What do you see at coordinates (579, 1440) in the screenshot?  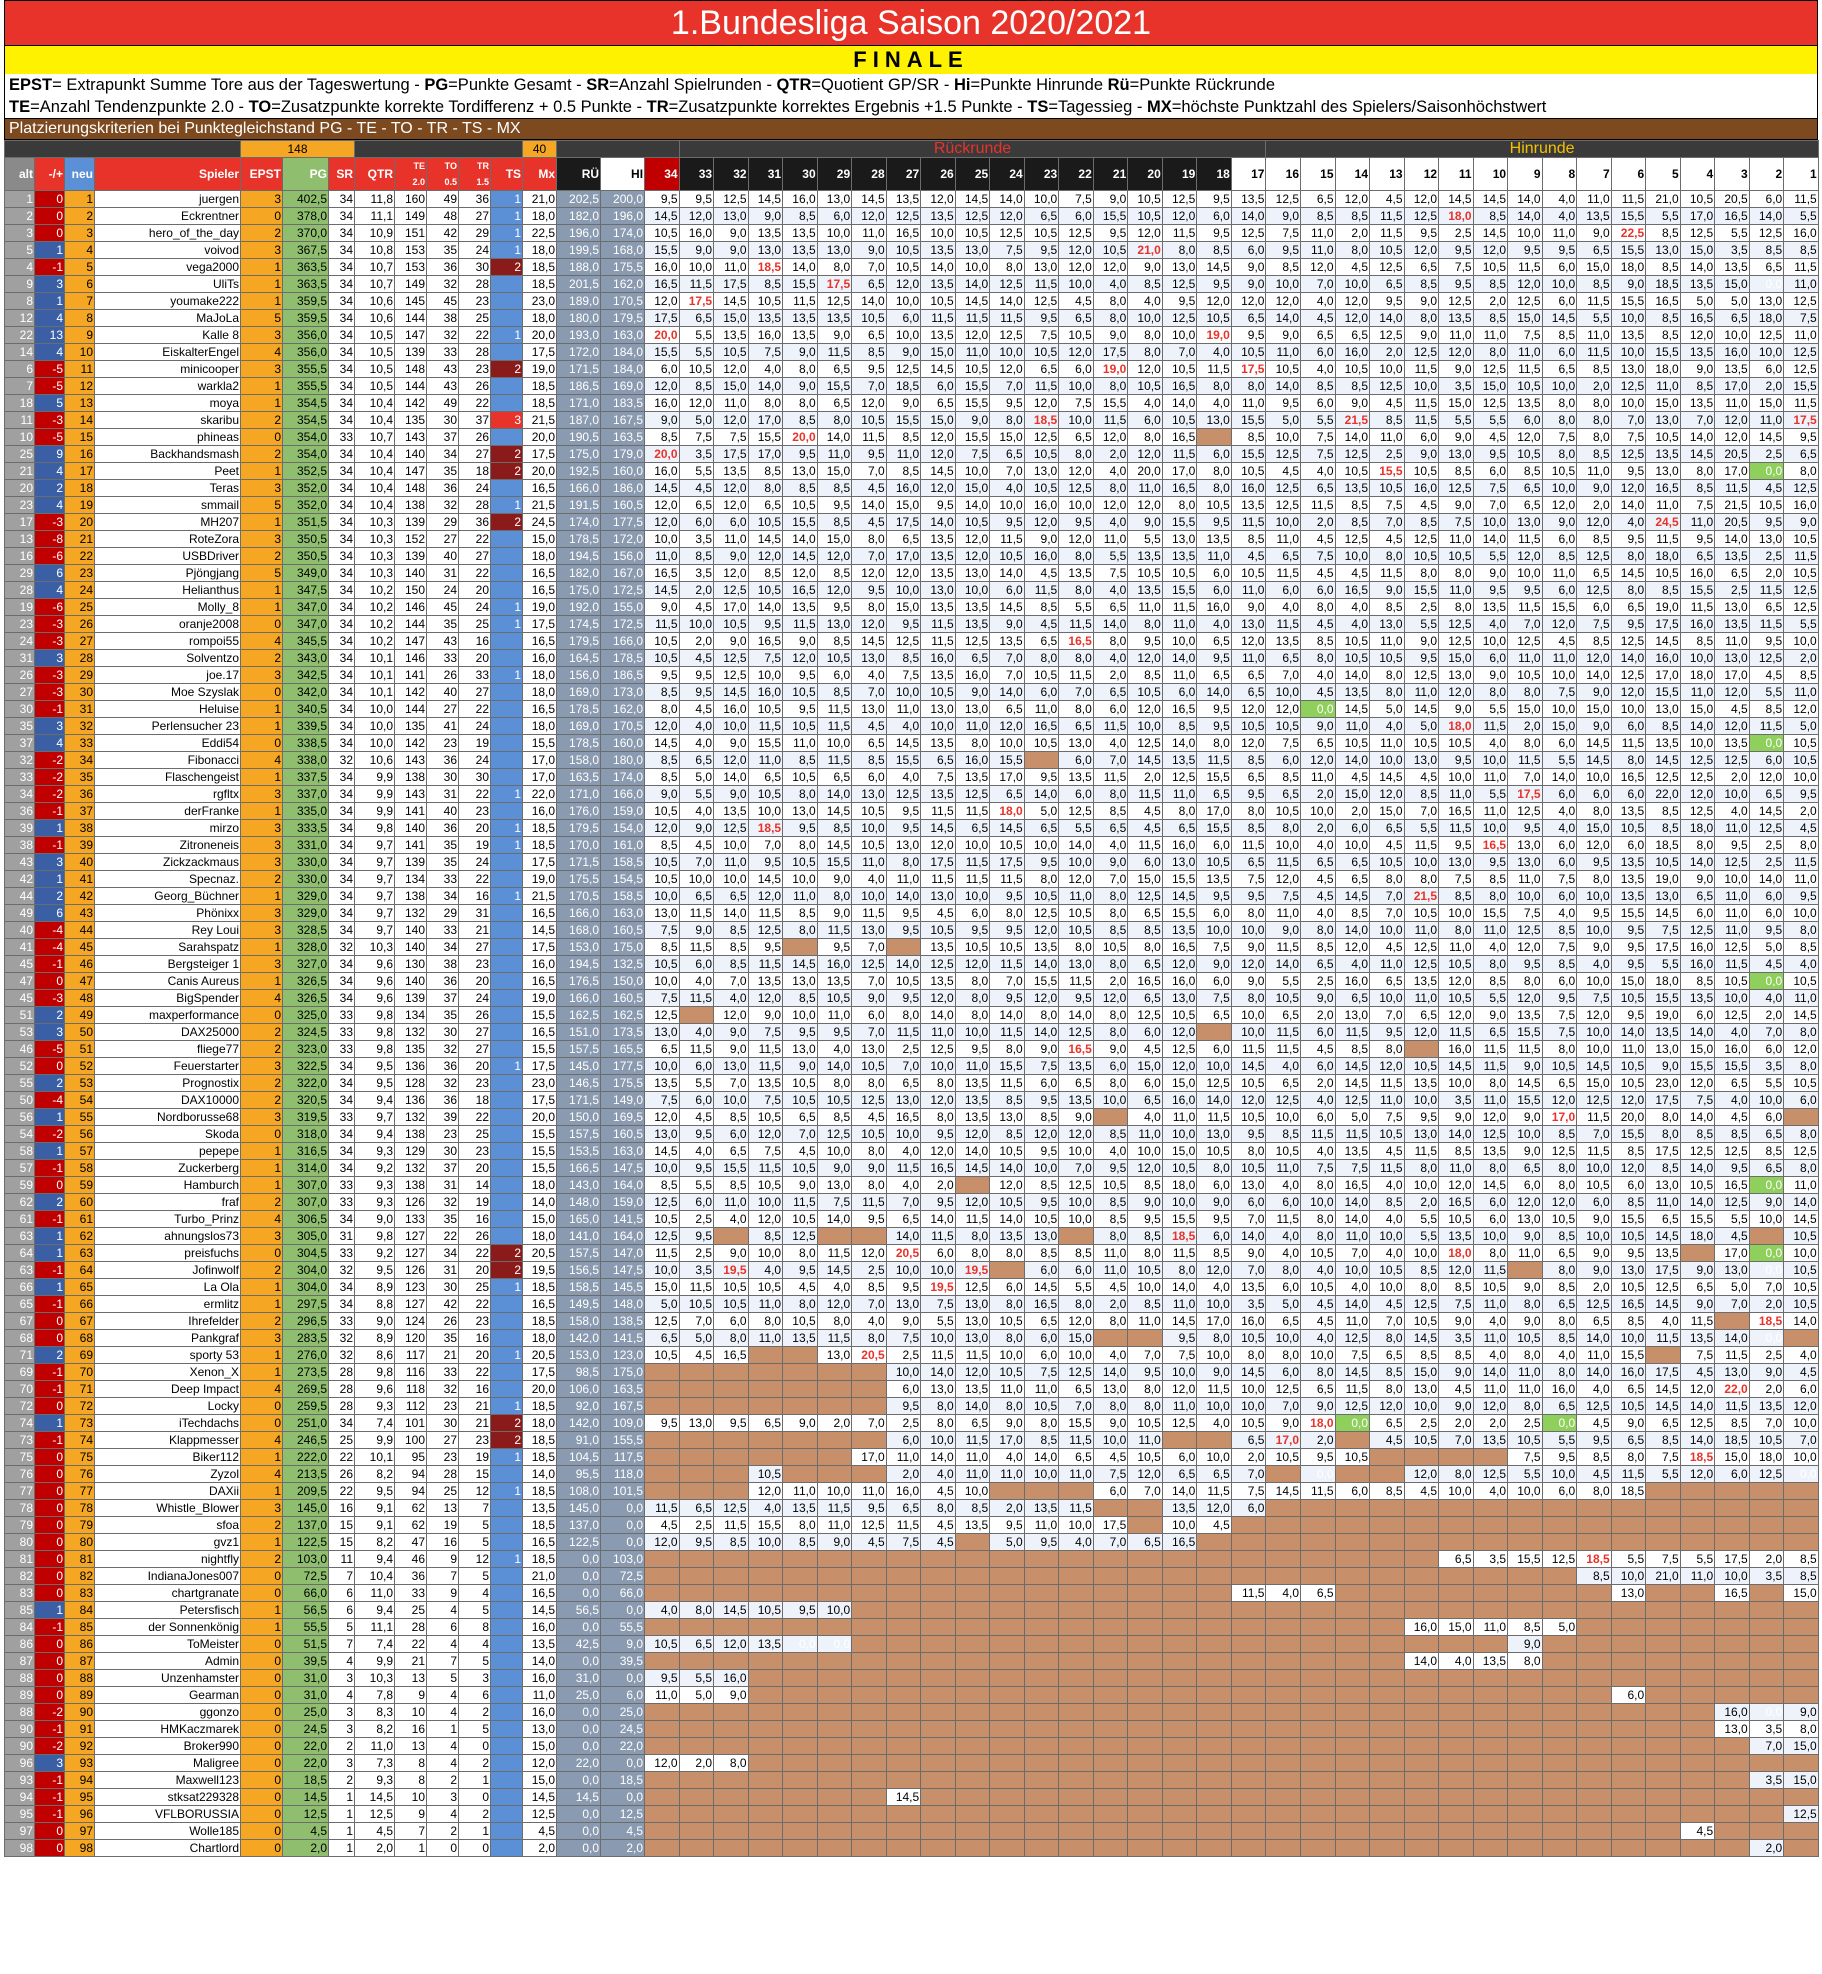 I see `second-half-points: 91,0` at bounding box center [579, 1440].